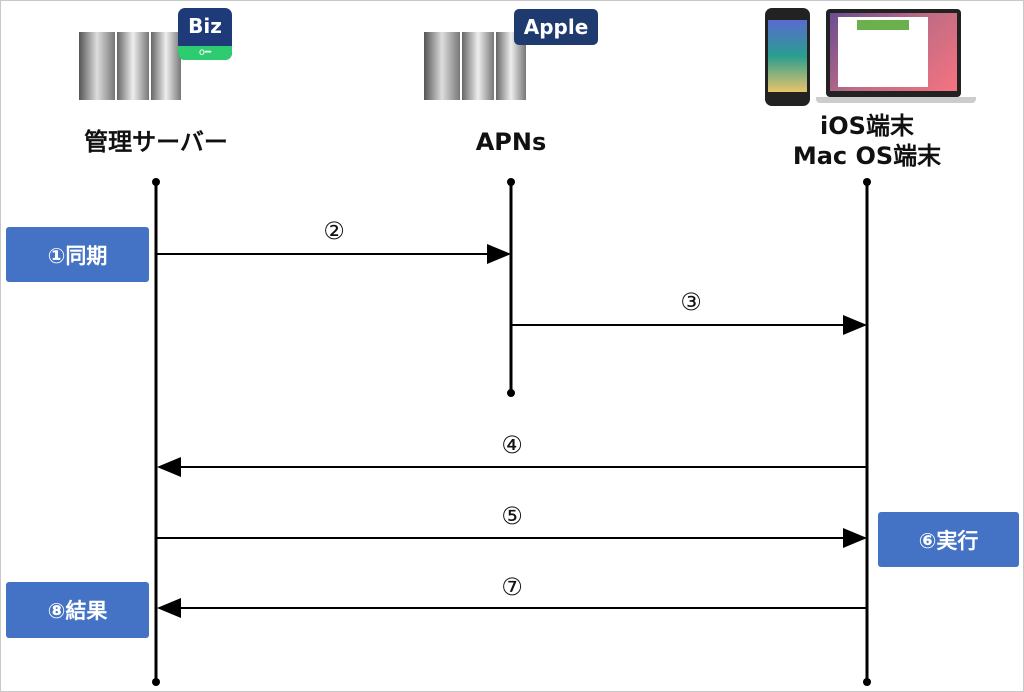  I want to click on apple-badge: Apple, so click(556, 27).